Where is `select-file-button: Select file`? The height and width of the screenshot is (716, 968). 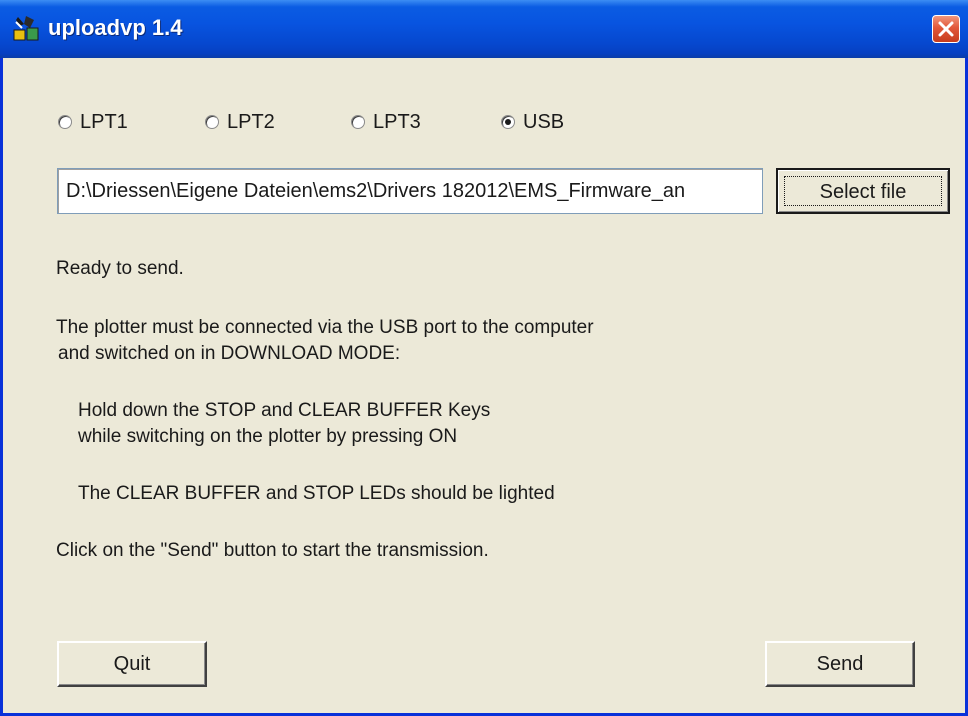 select-file-button: Select file is located at coordinates (863, 191).